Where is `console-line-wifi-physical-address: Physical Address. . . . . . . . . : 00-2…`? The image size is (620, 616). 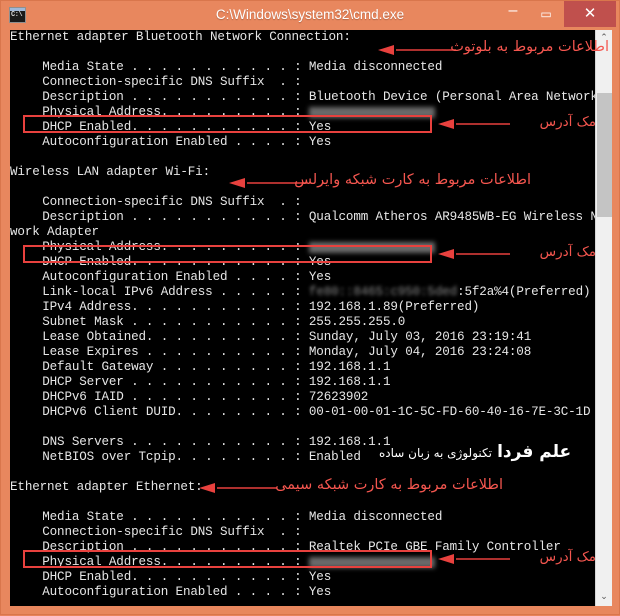 console-line-wifi-physical-address: Physical Address. . . . . . . . . : 00-2… is located at coordinates (302, 247).